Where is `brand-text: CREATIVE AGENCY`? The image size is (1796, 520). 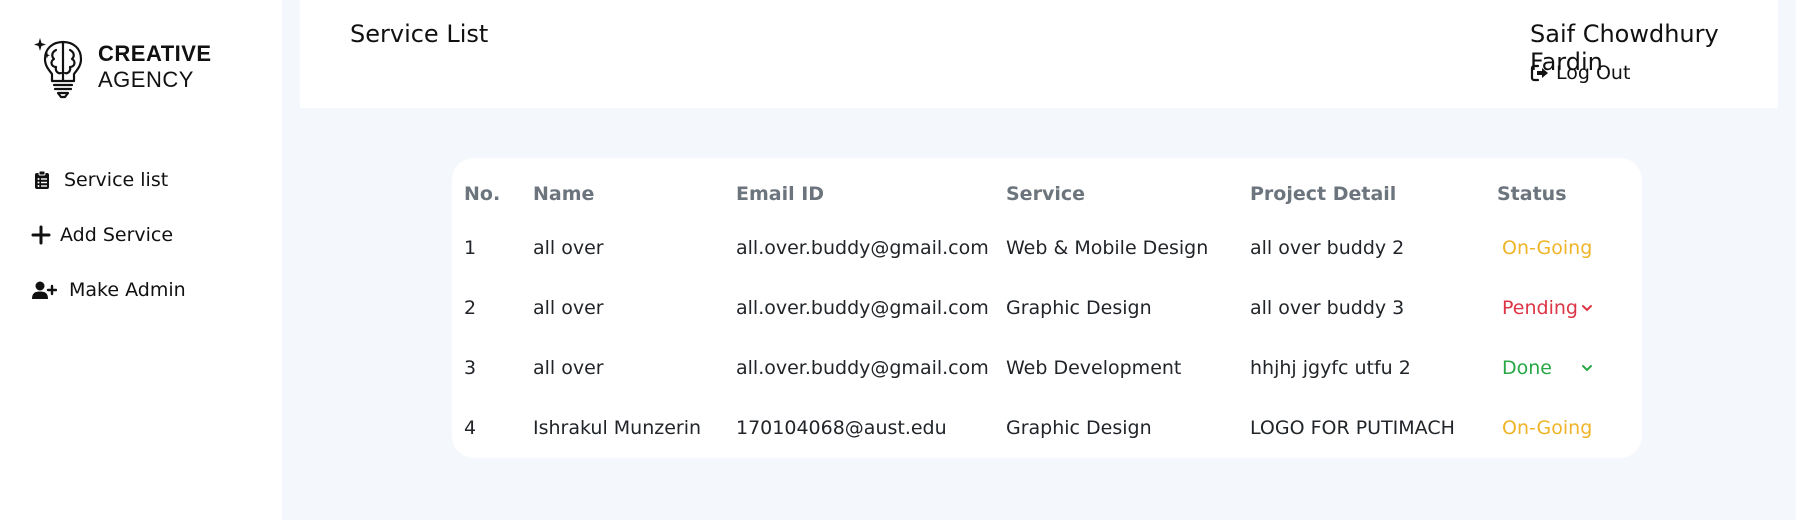
brand-text: CREATIVE AGENCY is located at coordinates (155, 67).